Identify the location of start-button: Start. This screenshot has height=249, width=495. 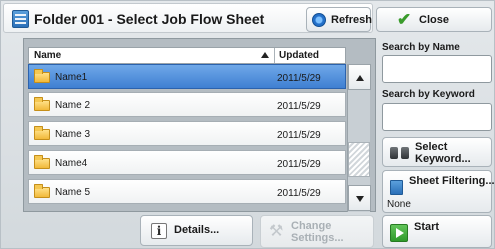
(437, 231).